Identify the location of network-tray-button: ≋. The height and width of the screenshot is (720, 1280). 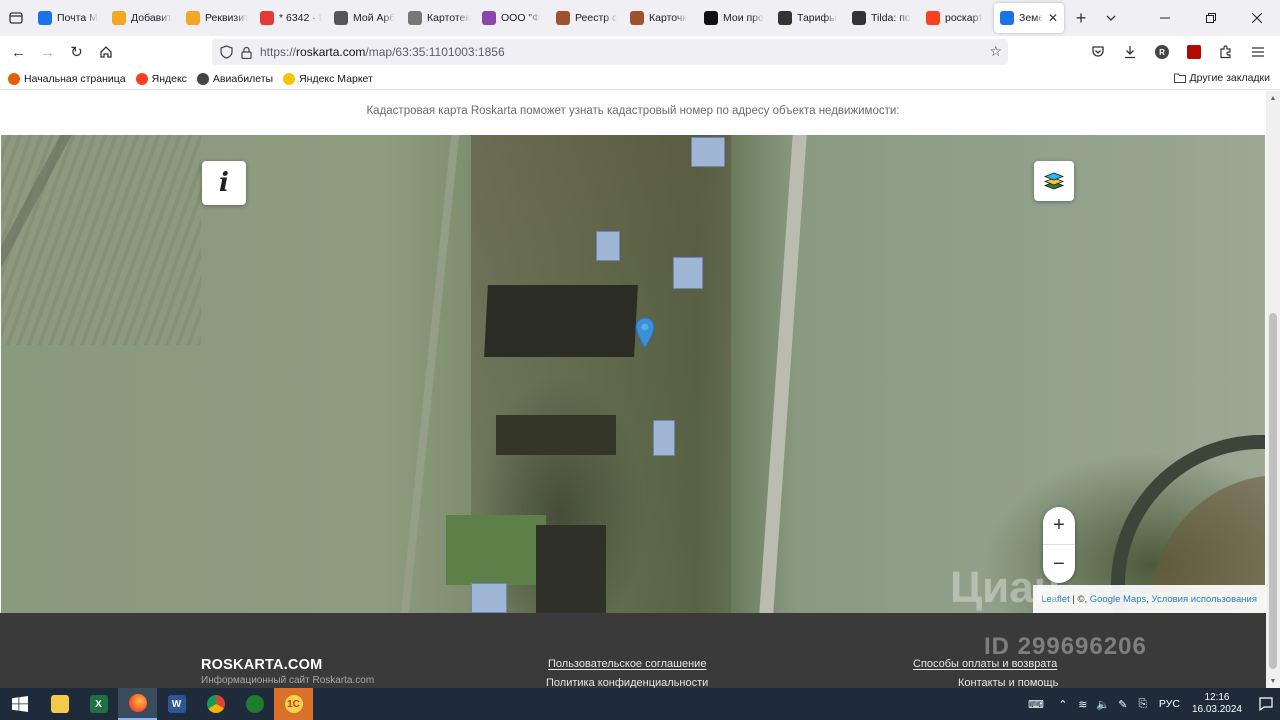
(1083, 704).